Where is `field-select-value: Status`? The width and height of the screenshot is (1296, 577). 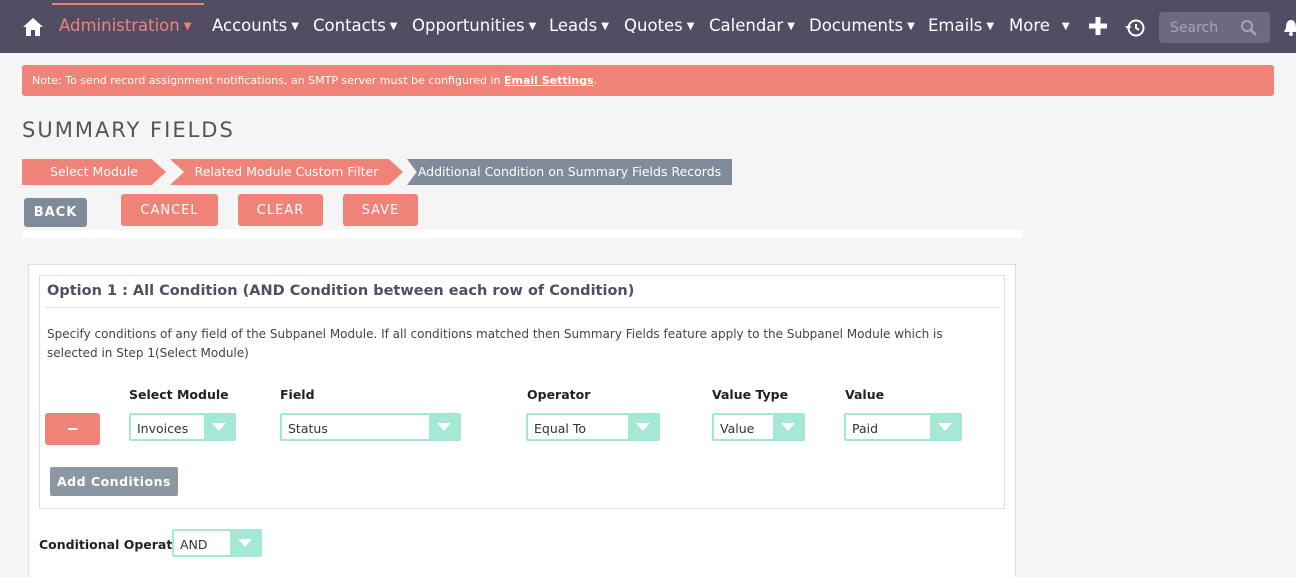 field-select-value: Status is located at coordinates (308, 428).